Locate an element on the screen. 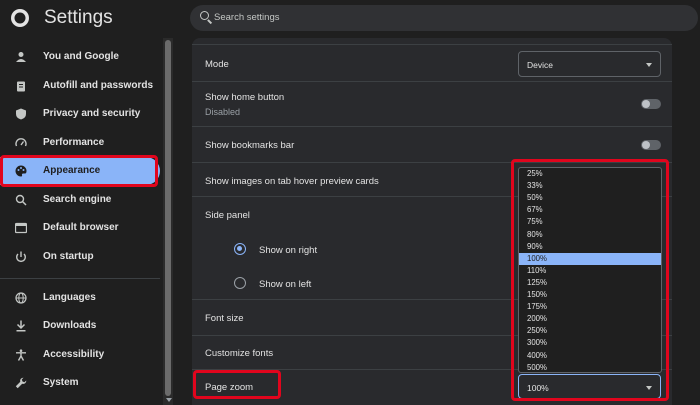 This screenshot has width=700, height=405. browser-icon is located at coordinates (21, 228).